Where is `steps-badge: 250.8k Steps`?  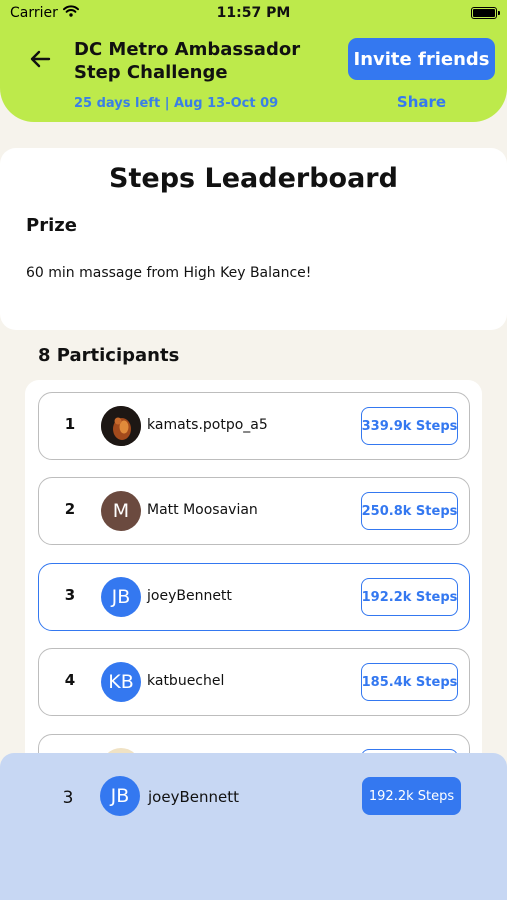 steps-badge: 250.8k Steps is located at coordinates (409, 511).